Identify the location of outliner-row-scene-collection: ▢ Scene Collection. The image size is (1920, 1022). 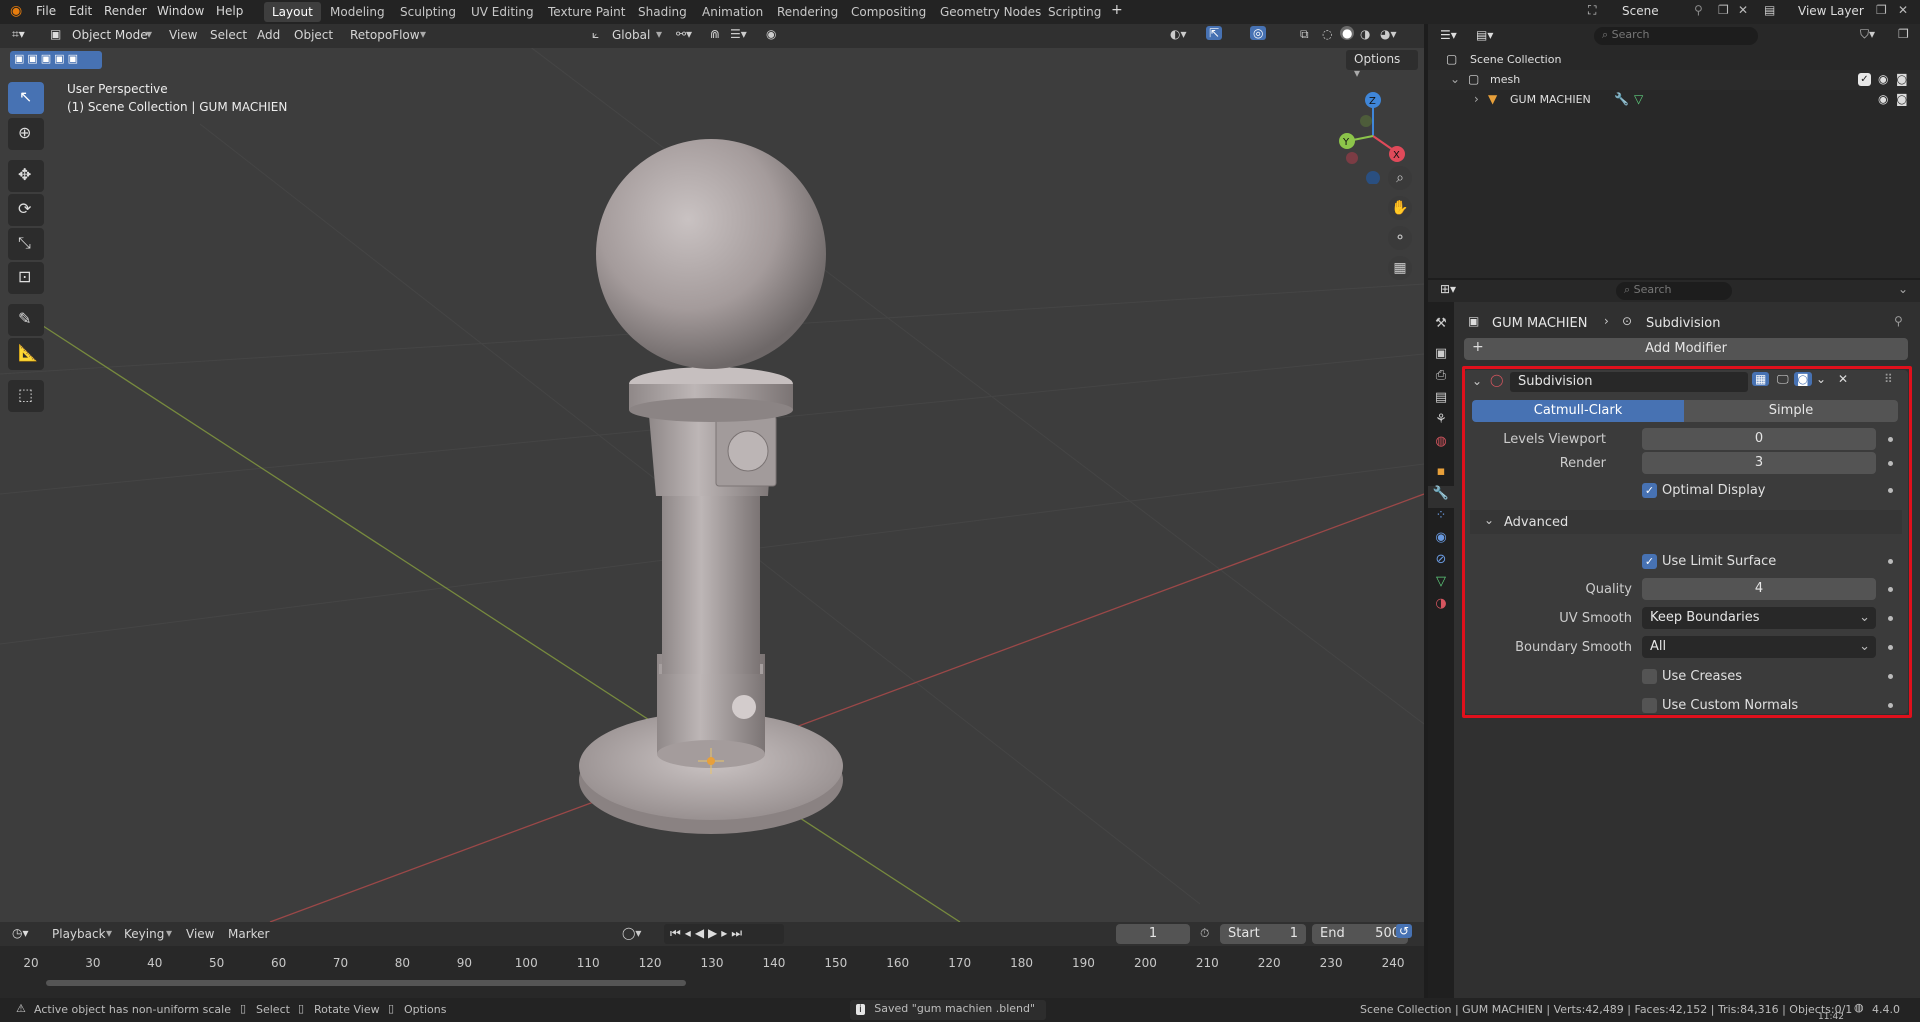
(1674, 60).